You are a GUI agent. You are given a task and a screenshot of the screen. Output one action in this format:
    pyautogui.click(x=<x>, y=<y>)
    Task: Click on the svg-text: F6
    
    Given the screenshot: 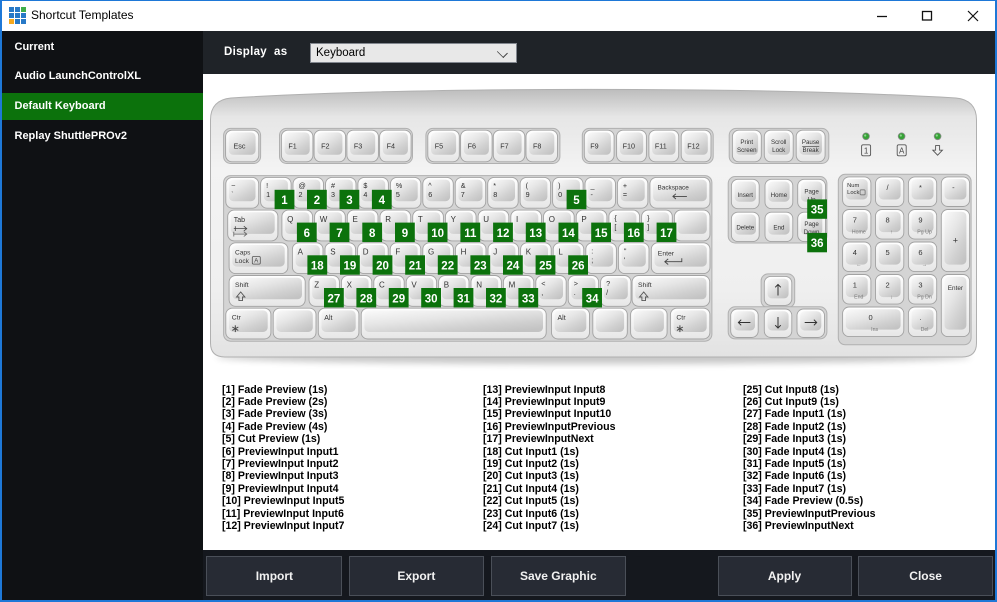 What is the action you would take?
    pyautogui.click(x=472, y=146)
    